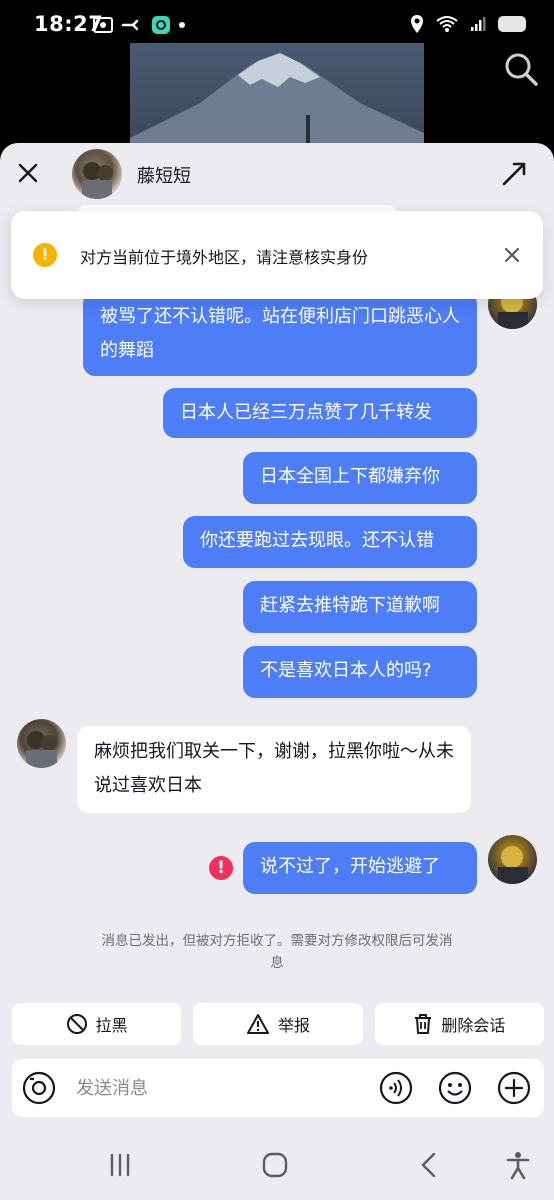 The height and width of the screenshot is (1200, 554). What do you see at coordinates (478, 24) in the screenshot?
I see `signal-icon` at bounding box center [478, 24].